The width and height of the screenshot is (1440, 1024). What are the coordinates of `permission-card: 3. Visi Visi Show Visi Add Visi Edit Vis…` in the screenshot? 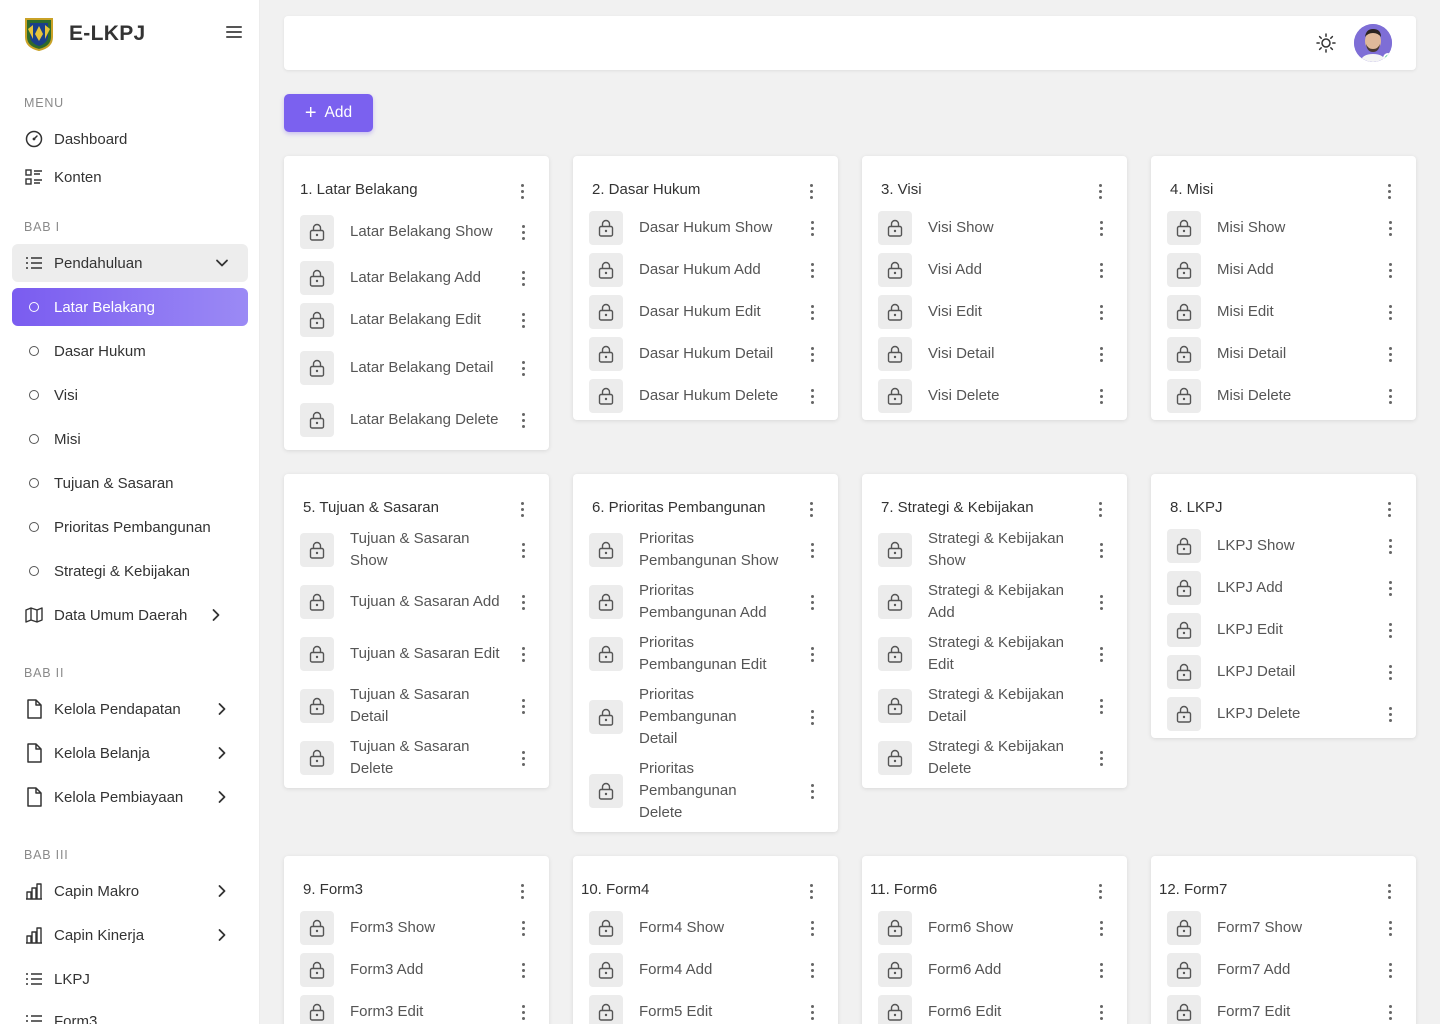 It's located at (994, 288).